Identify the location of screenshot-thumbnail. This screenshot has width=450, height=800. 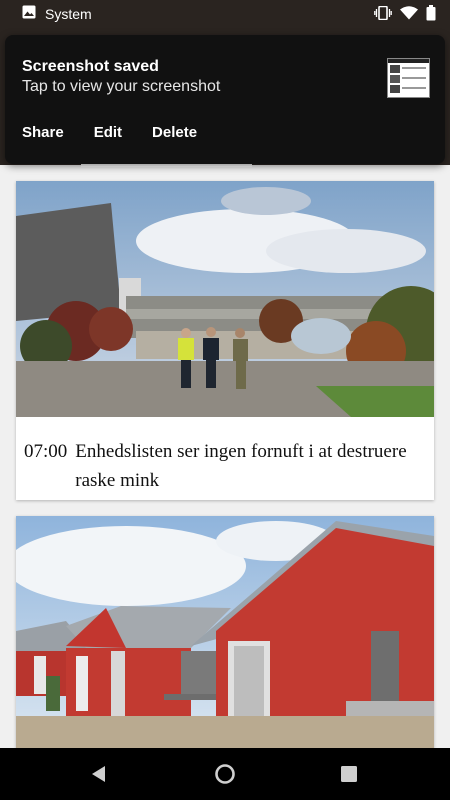
(408, 78).